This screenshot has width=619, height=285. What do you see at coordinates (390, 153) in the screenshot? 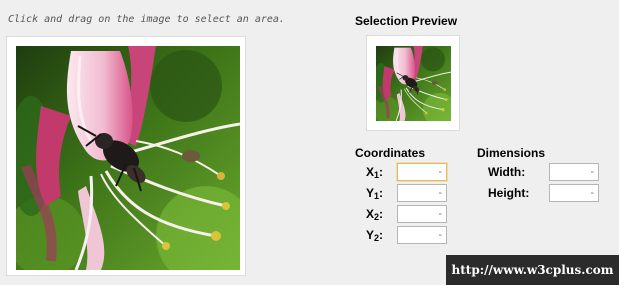
I see `coordinates-title: Coordinates` at bounding box center [390, 153].